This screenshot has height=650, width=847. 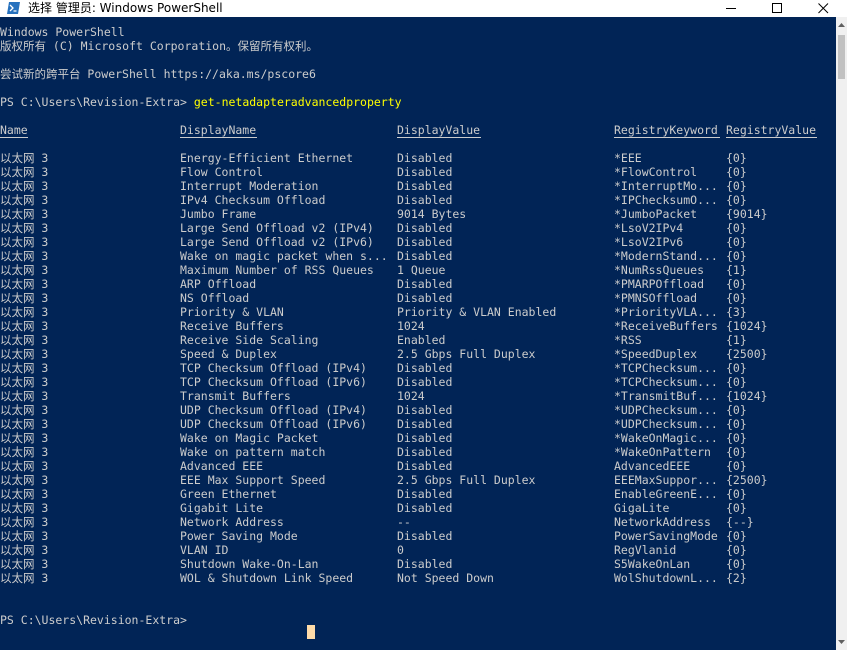 I want to click on banner-line-2: 版权所有 (C) Microsoft Corporation。保留所有权利。, so click(x=159, y=46).